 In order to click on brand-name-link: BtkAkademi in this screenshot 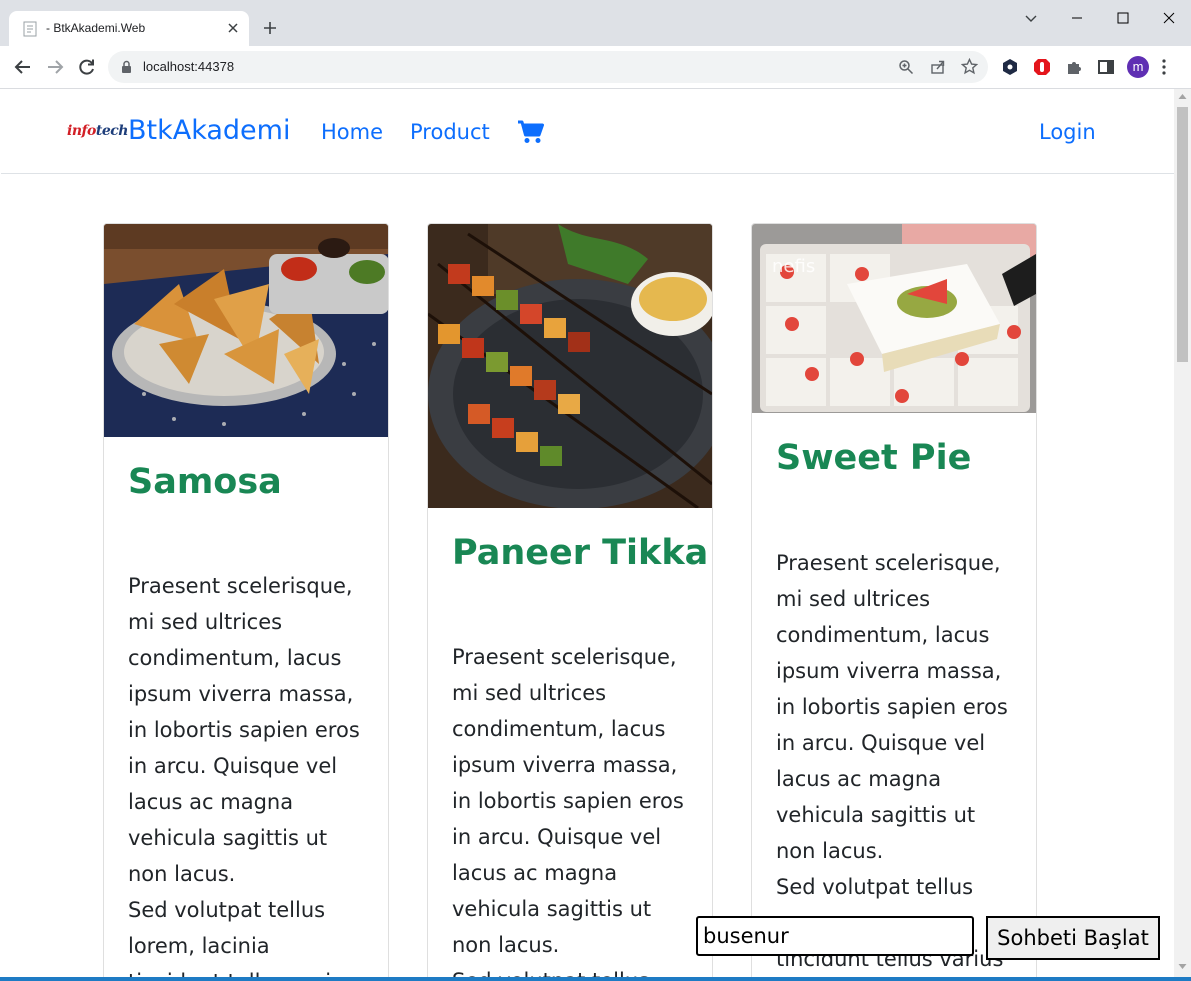, I will do `click(209, 130)`.